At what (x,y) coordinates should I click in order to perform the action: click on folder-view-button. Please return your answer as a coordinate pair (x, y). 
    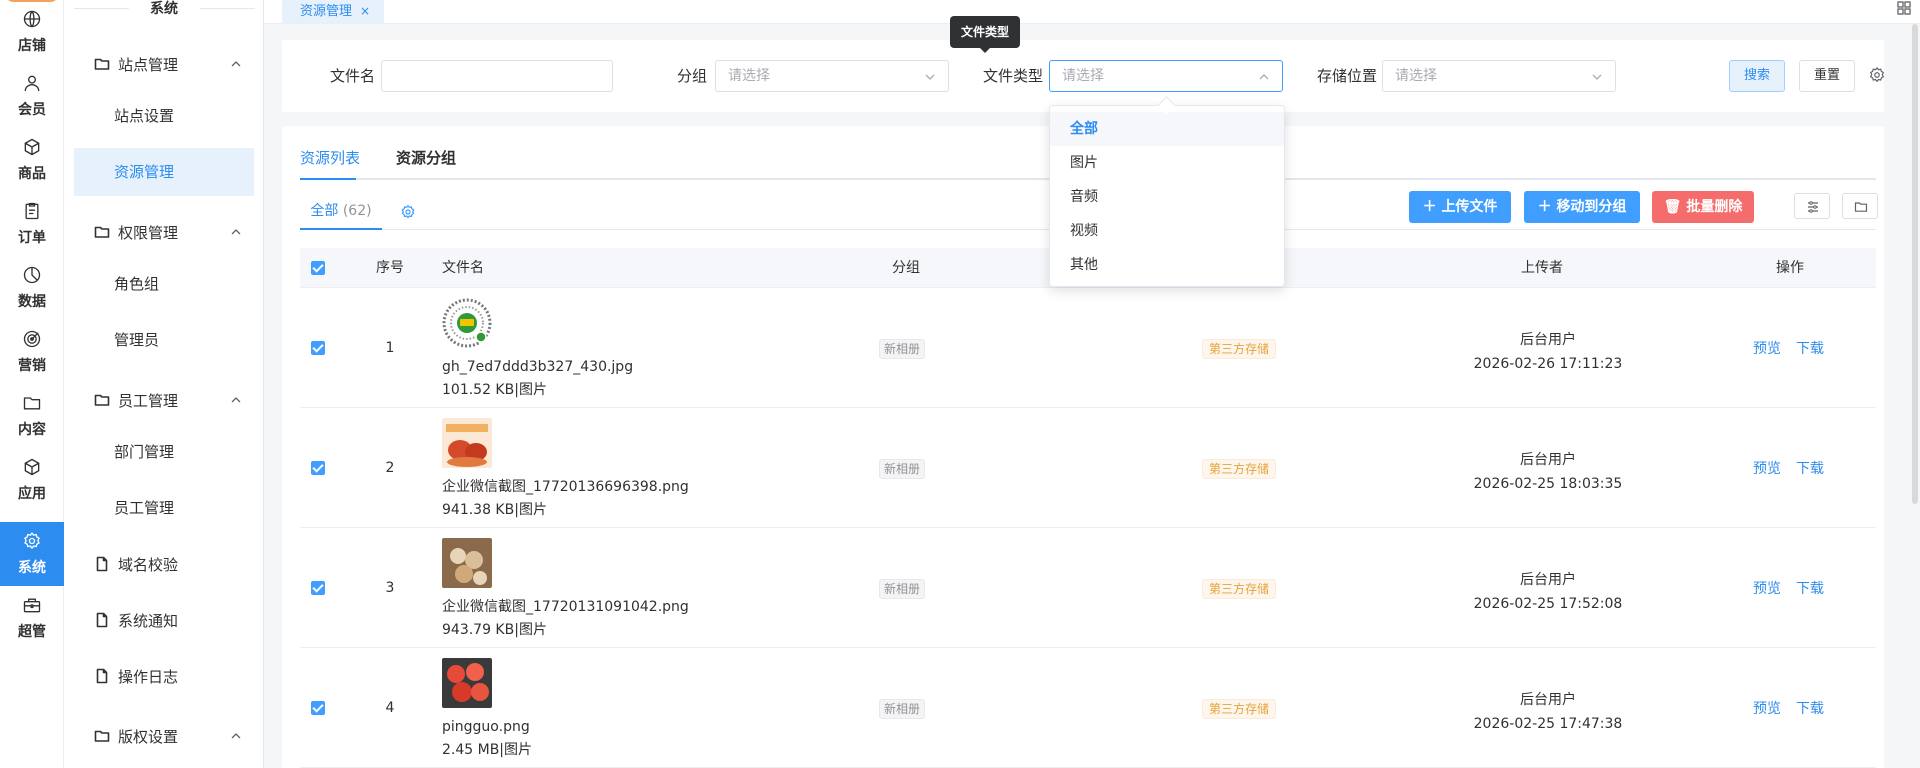
    Looking at the image, I should click on (1860, 206).